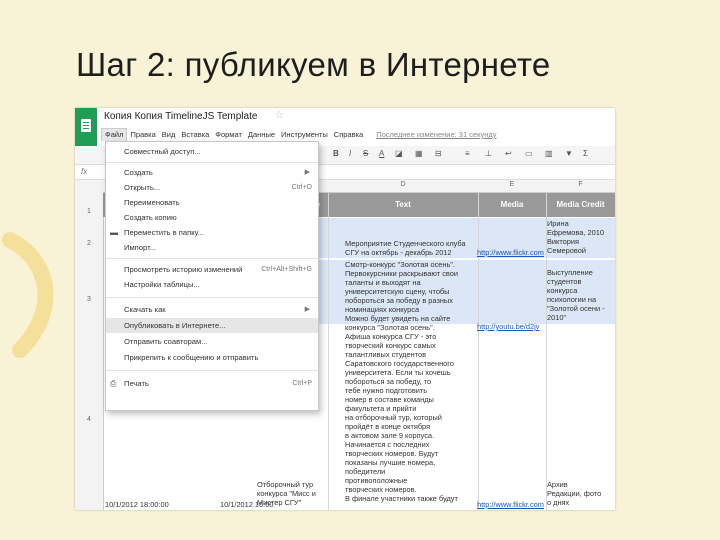 Image resolution: width=720 pixels, height=540 pixels. What do you see at coordinates (512, 184) in the screenshot?
I see `column-letter: E` at bounding box center [512, 184].